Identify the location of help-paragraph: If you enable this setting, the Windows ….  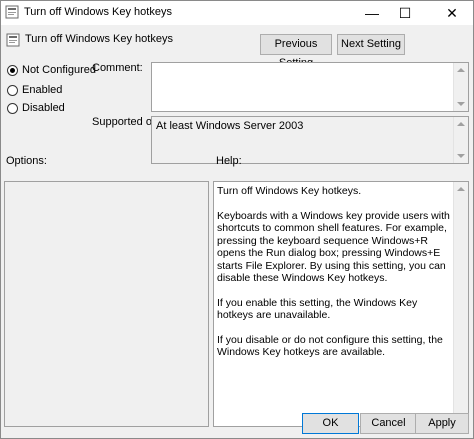
(317, 309).